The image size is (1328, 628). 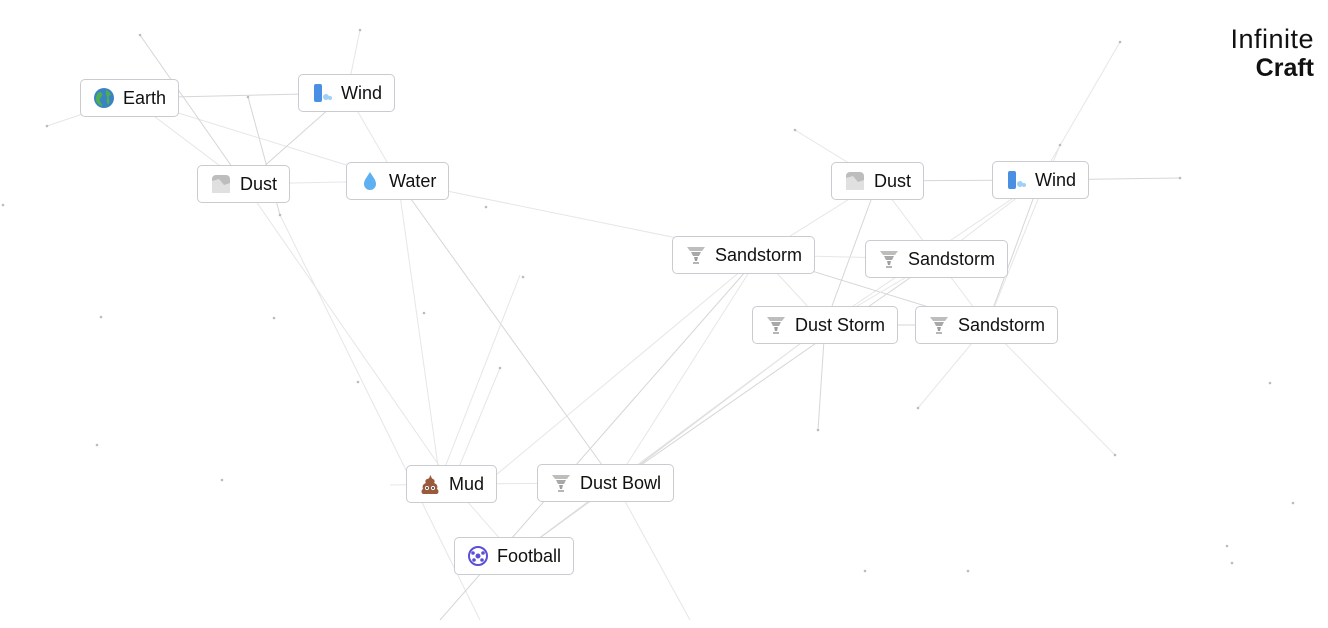 What do you see at coordinates (529, 555) in the screenshot?
I see `element-label: Football` at bounding box center [529, 555].